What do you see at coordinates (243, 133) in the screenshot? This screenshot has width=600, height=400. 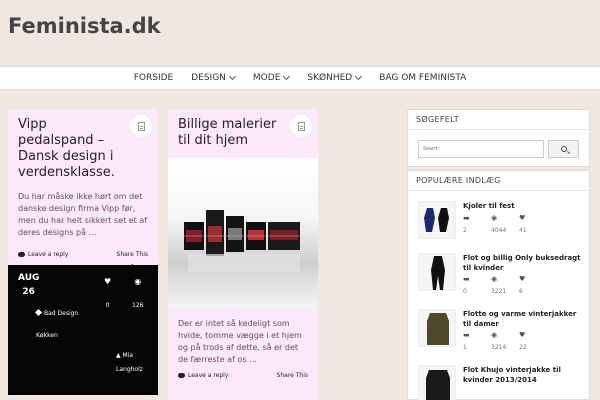 I see `post-title: Billige malerier til dit hjem` at bounding box center [243, 133].